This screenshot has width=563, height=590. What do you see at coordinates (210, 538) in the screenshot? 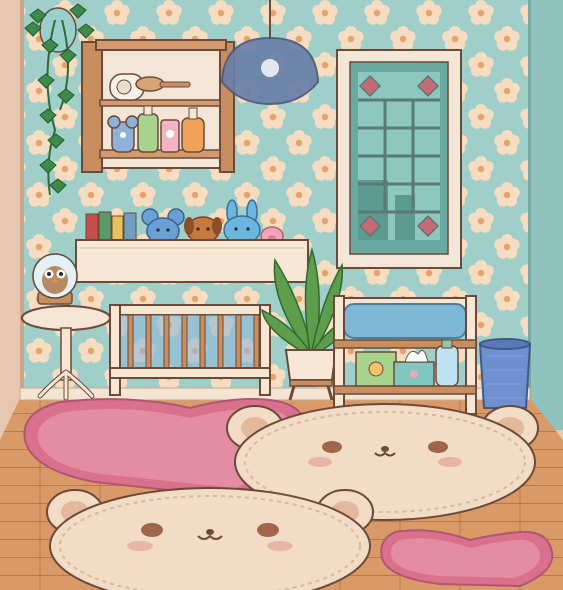
I see `bear-rug-left` at bounding box center [210, 538].